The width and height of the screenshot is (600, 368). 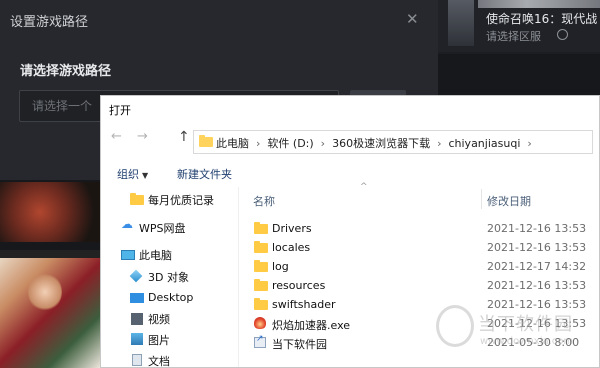 I want to click on game-thumbnail, so click(x=461, y=23).